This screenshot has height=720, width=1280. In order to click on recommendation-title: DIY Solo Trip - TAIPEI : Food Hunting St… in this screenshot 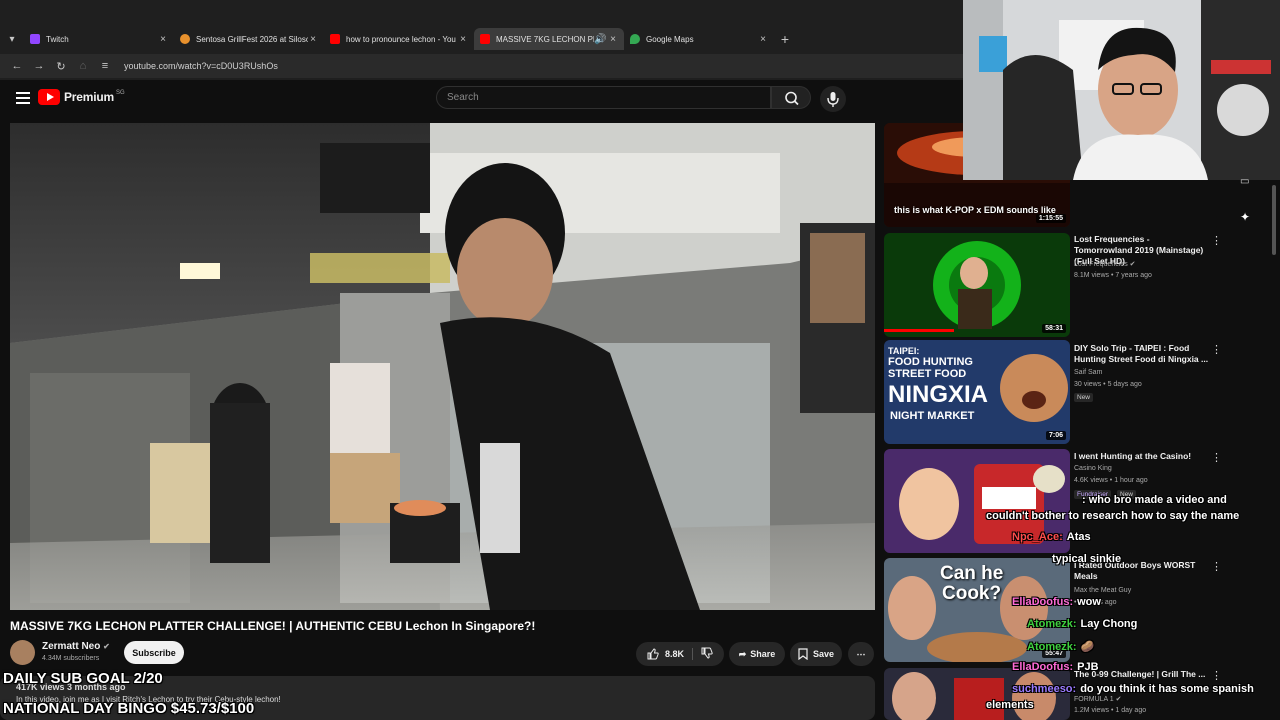, I will do `click(1142, 354)`.